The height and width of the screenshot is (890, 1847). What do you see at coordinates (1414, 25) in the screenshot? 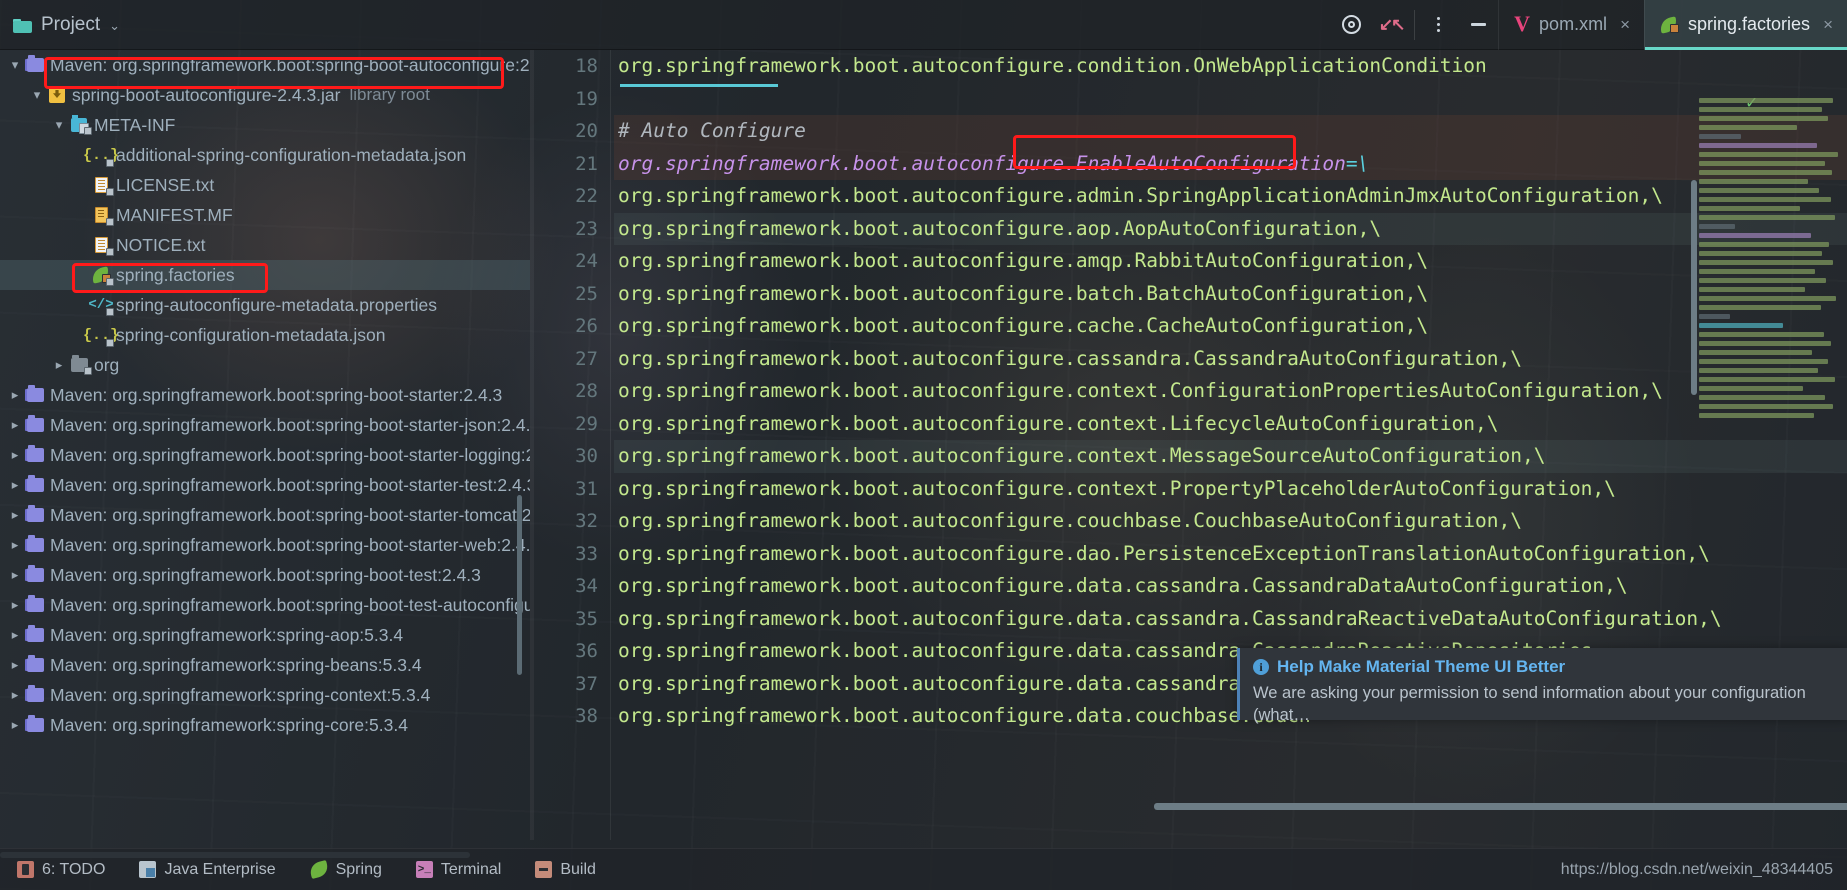
I see `project-toolbar: ↙↖` at bounding box center [1414, 25].